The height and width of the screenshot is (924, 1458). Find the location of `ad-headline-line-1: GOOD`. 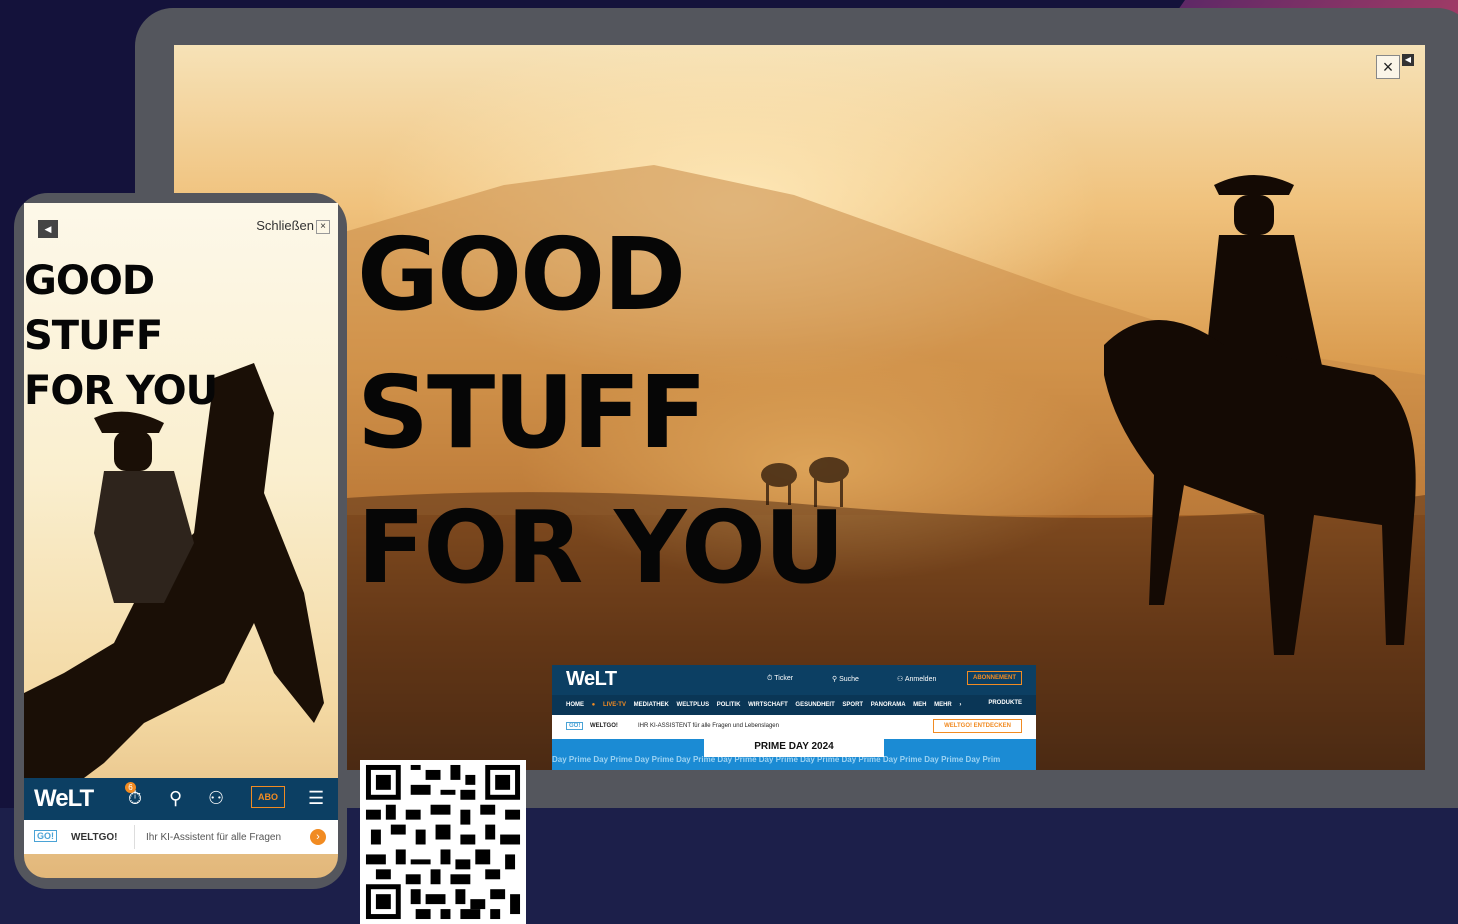

ad-headline-line-1: GOOD is located at coordinates (521, 274).